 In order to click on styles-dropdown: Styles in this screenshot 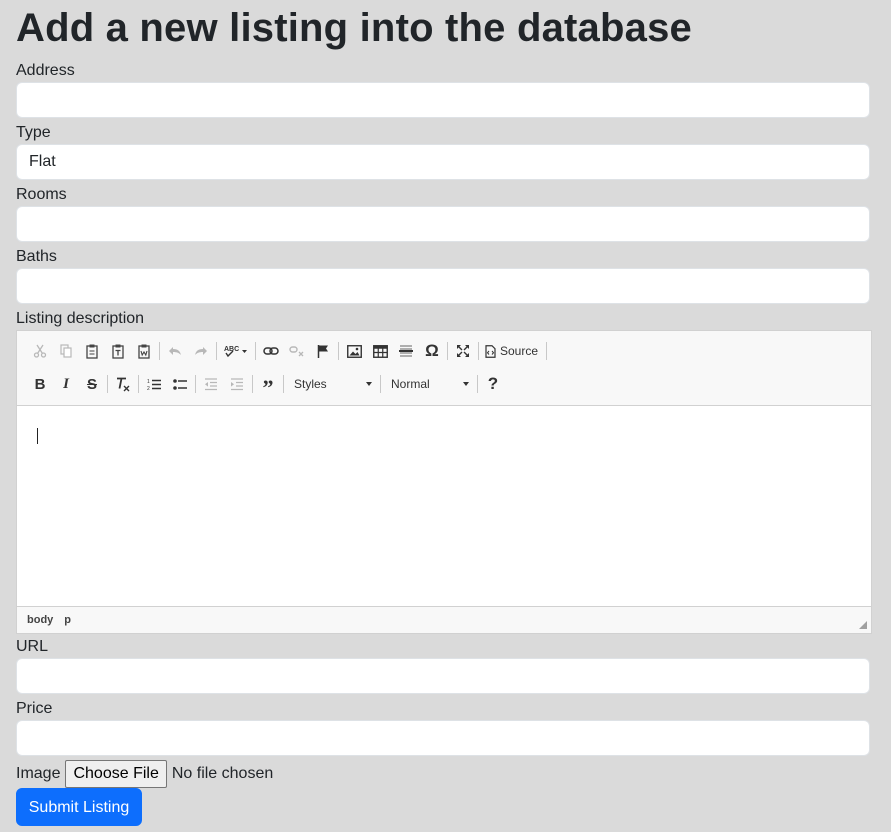, I will do `click(332, 384)`.